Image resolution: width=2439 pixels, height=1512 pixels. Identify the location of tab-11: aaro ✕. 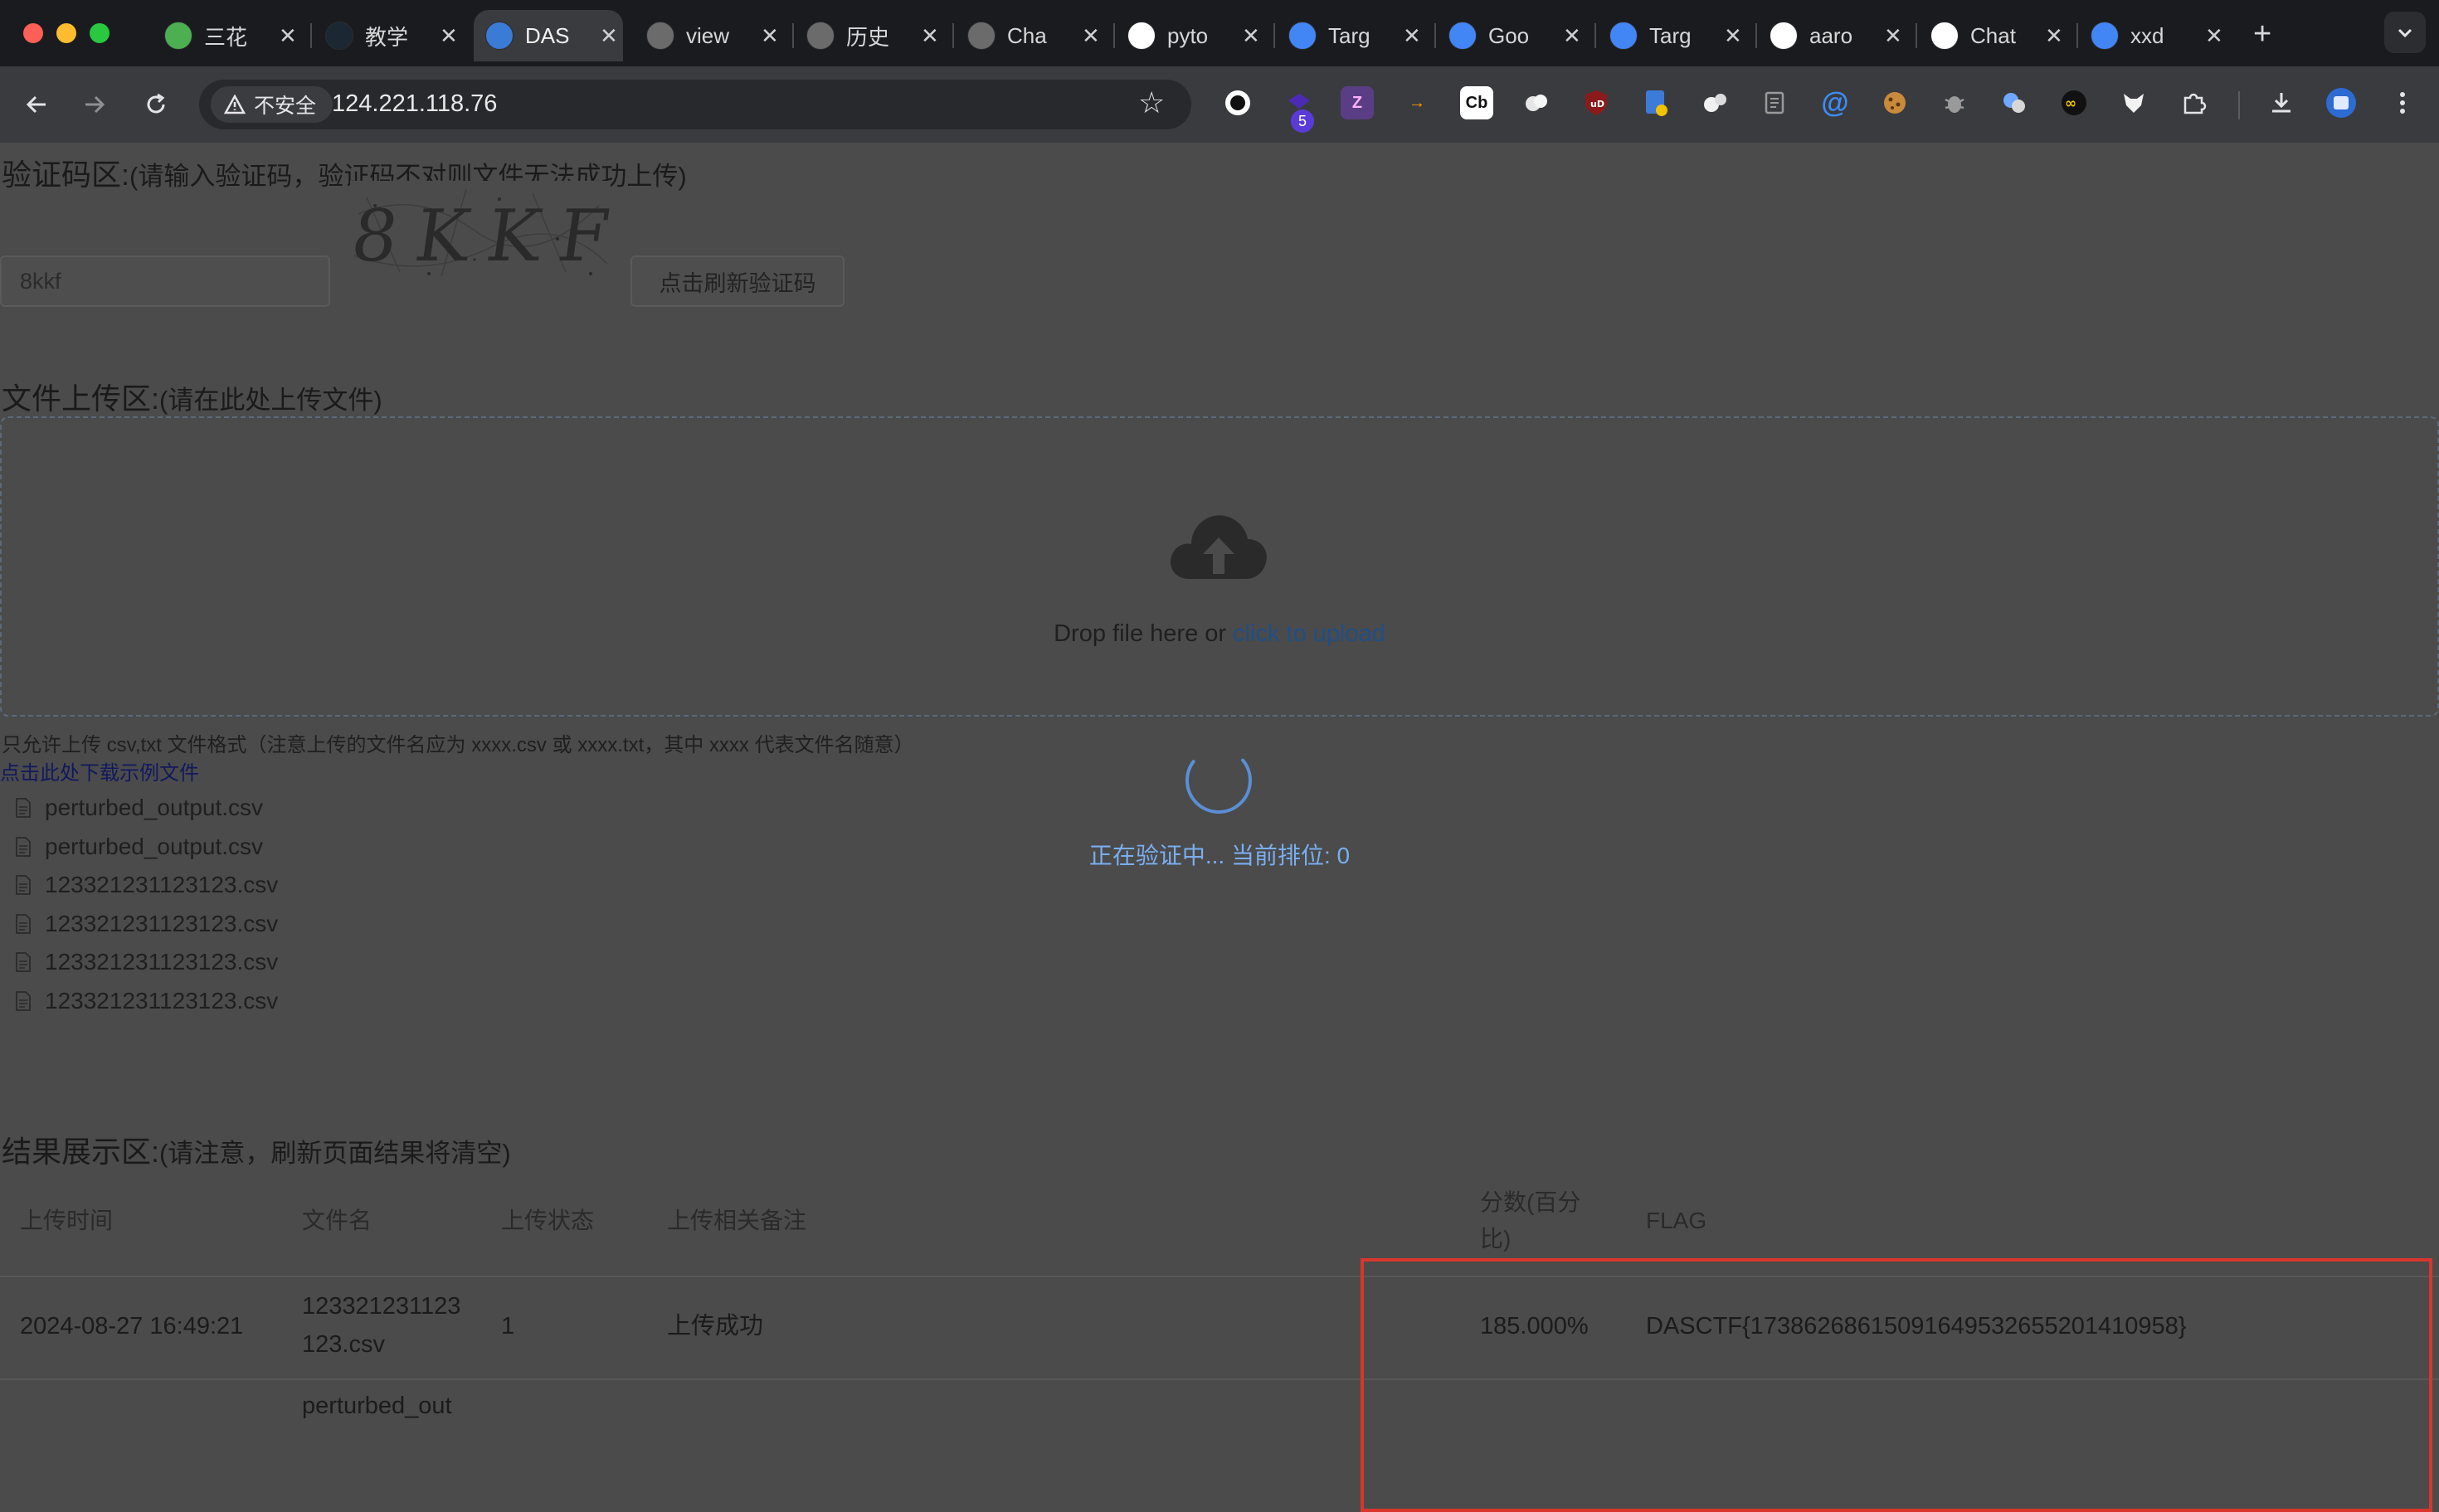
(1832, 35).